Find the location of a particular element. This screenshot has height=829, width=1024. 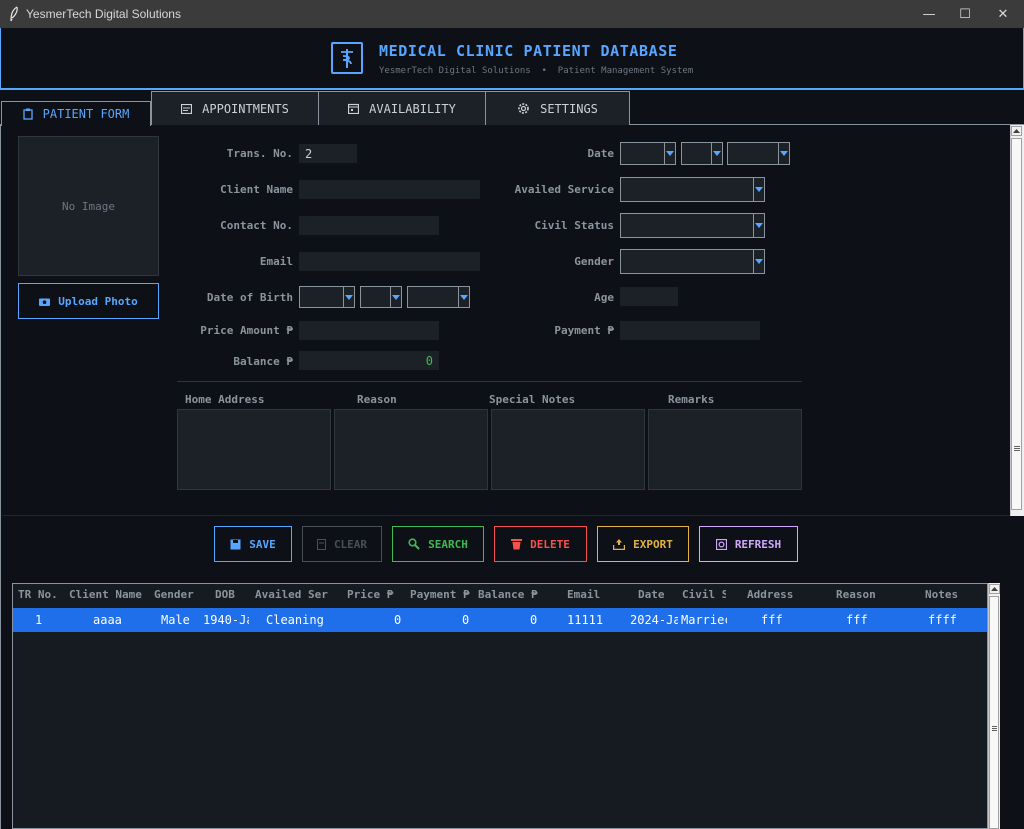

age-input is located at coordinates (649, 296).